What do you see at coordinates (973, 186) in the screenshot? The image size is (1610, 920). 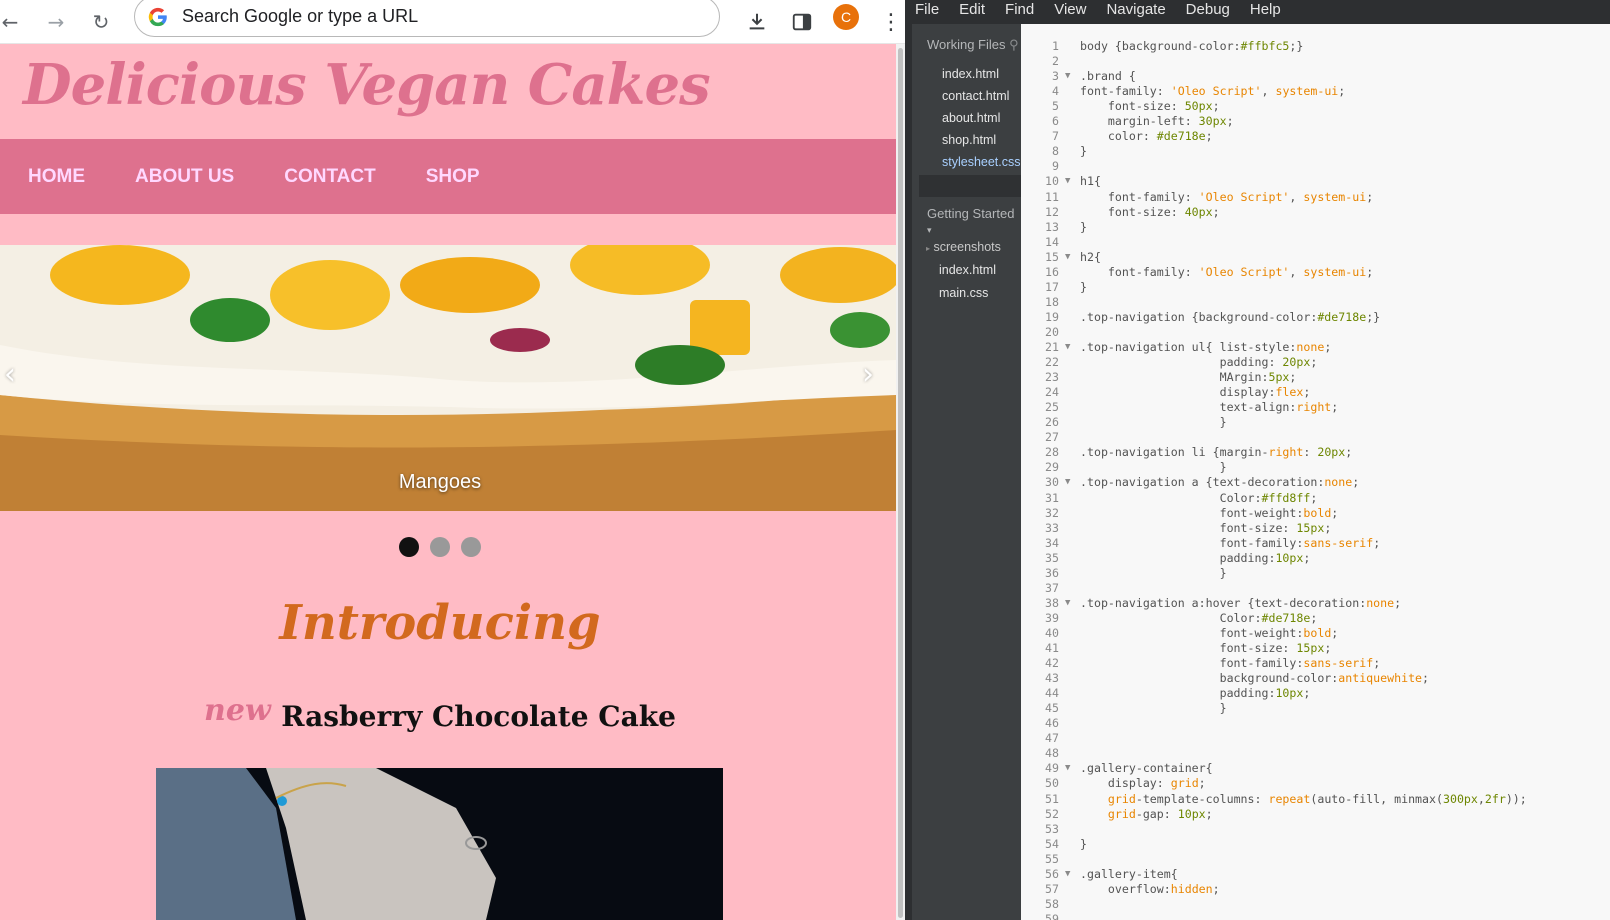 I see `selected-file-highlight` at bounding box center [973, 186].